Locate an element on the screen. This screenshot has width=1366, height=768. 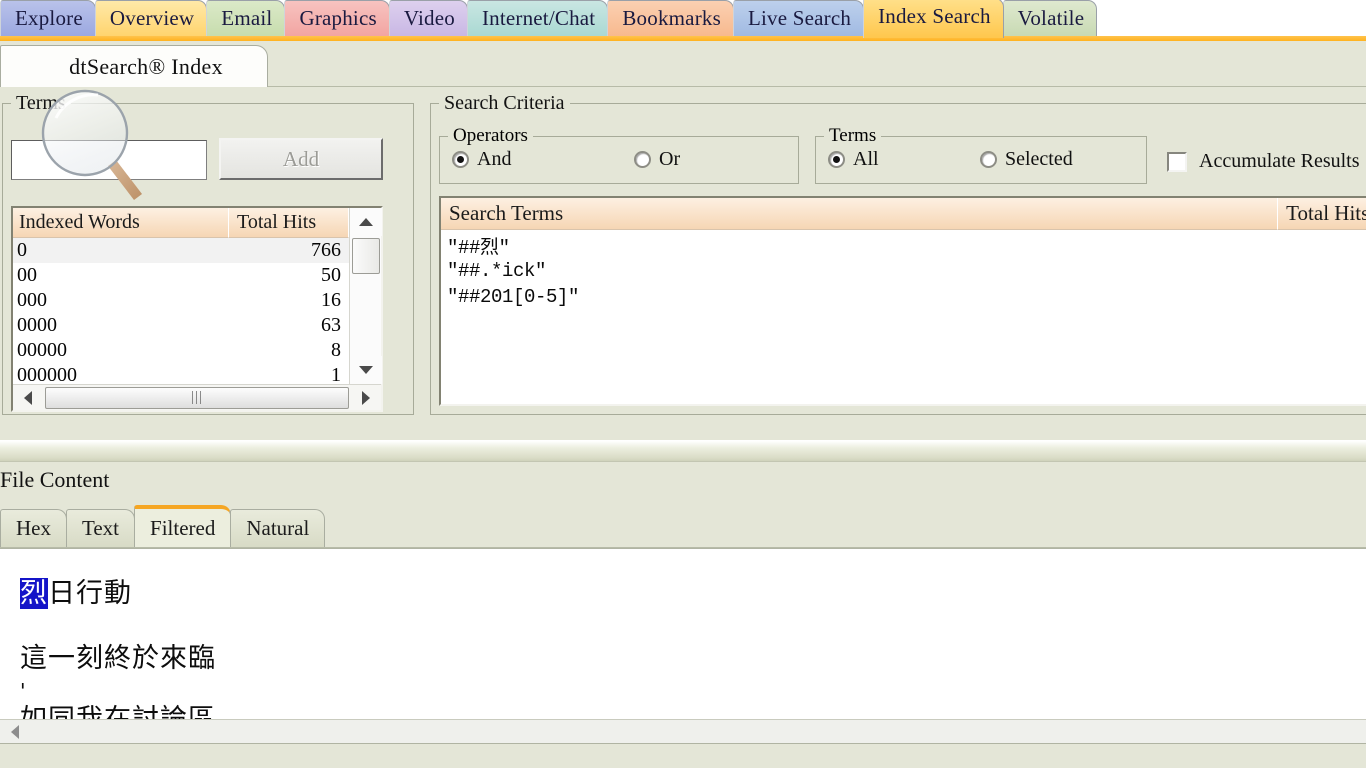
sub-tab-dtsearch-index: dtSearch® Index is located at coordinates (134, 66).